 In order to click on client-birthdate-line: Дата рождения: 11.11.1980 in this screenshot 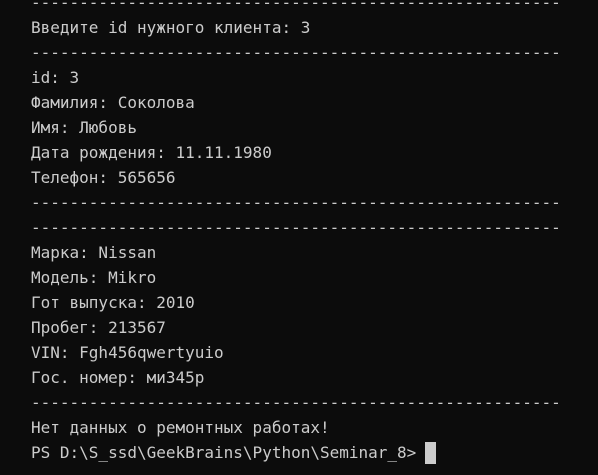, I will do `click(151, 152)`.